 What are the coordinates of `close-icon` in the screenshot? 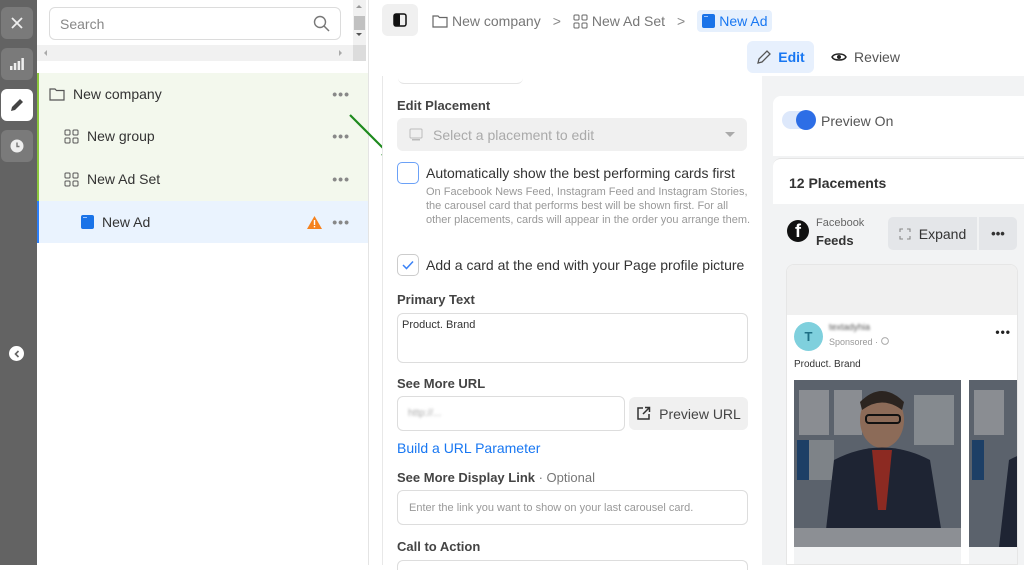 It's located at (17, 23).